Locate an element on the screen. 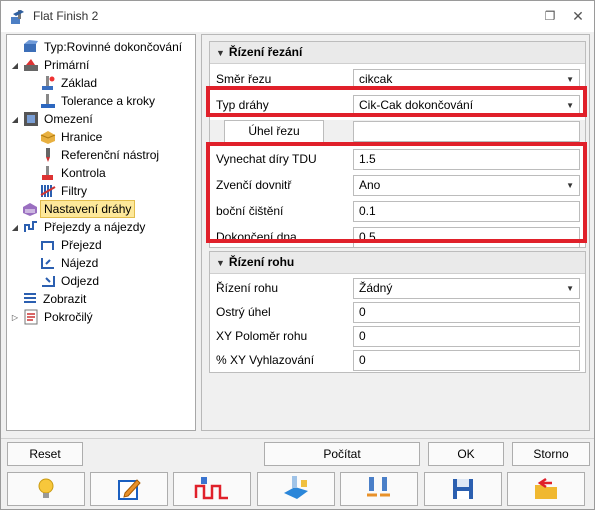  tree-item-links: ◢ Přejezdy a nájezdy is located at coordinates (77, 227).